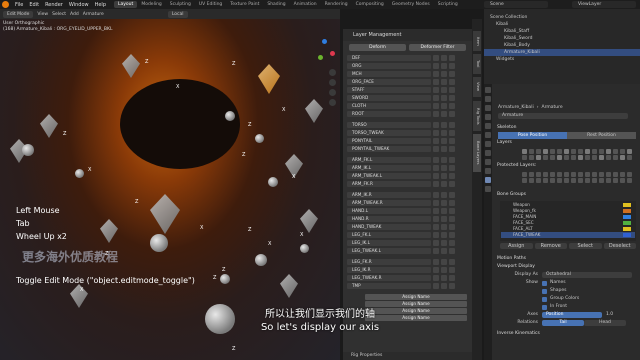  Describe the element at coordinates (488, 126) in the screenshot. I see `scene-tab-icon` at that location.